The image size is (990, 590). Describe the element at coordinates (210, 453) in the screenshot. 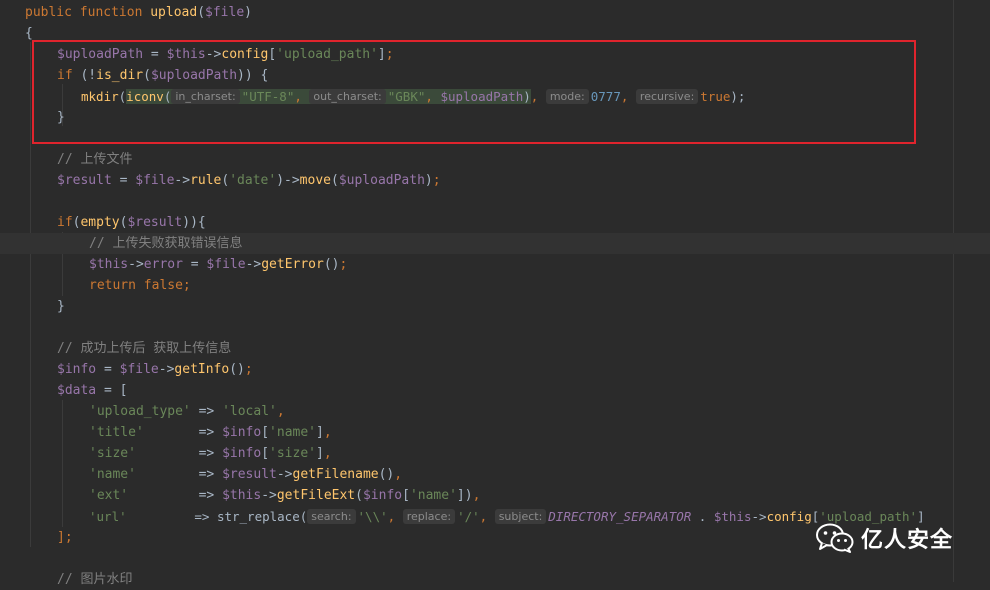

I see `code-line: 'size' => $info['size'],` at that location.